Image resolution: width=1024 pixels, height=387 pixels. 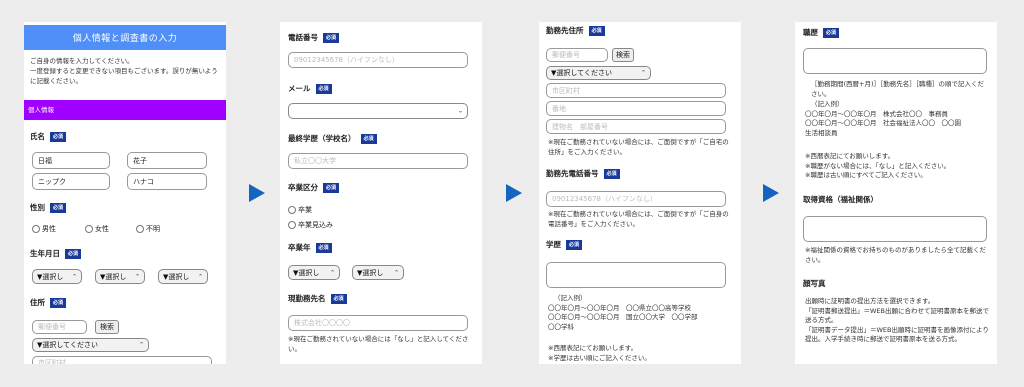 What do you see at coordinates (300, 210) in the screenshot?
I see `grad-radio-graduated: 卒業` at bounding box center [300, 210].